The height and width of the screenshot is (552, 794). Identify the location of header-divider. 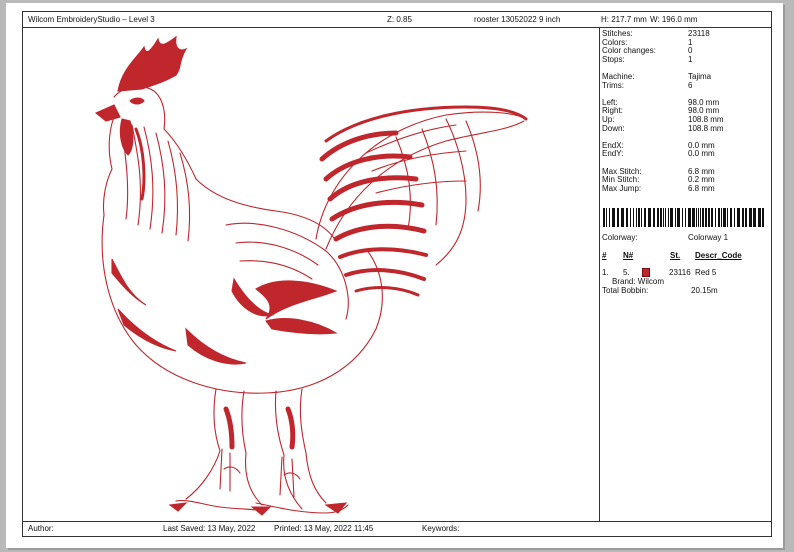
(397, 27).